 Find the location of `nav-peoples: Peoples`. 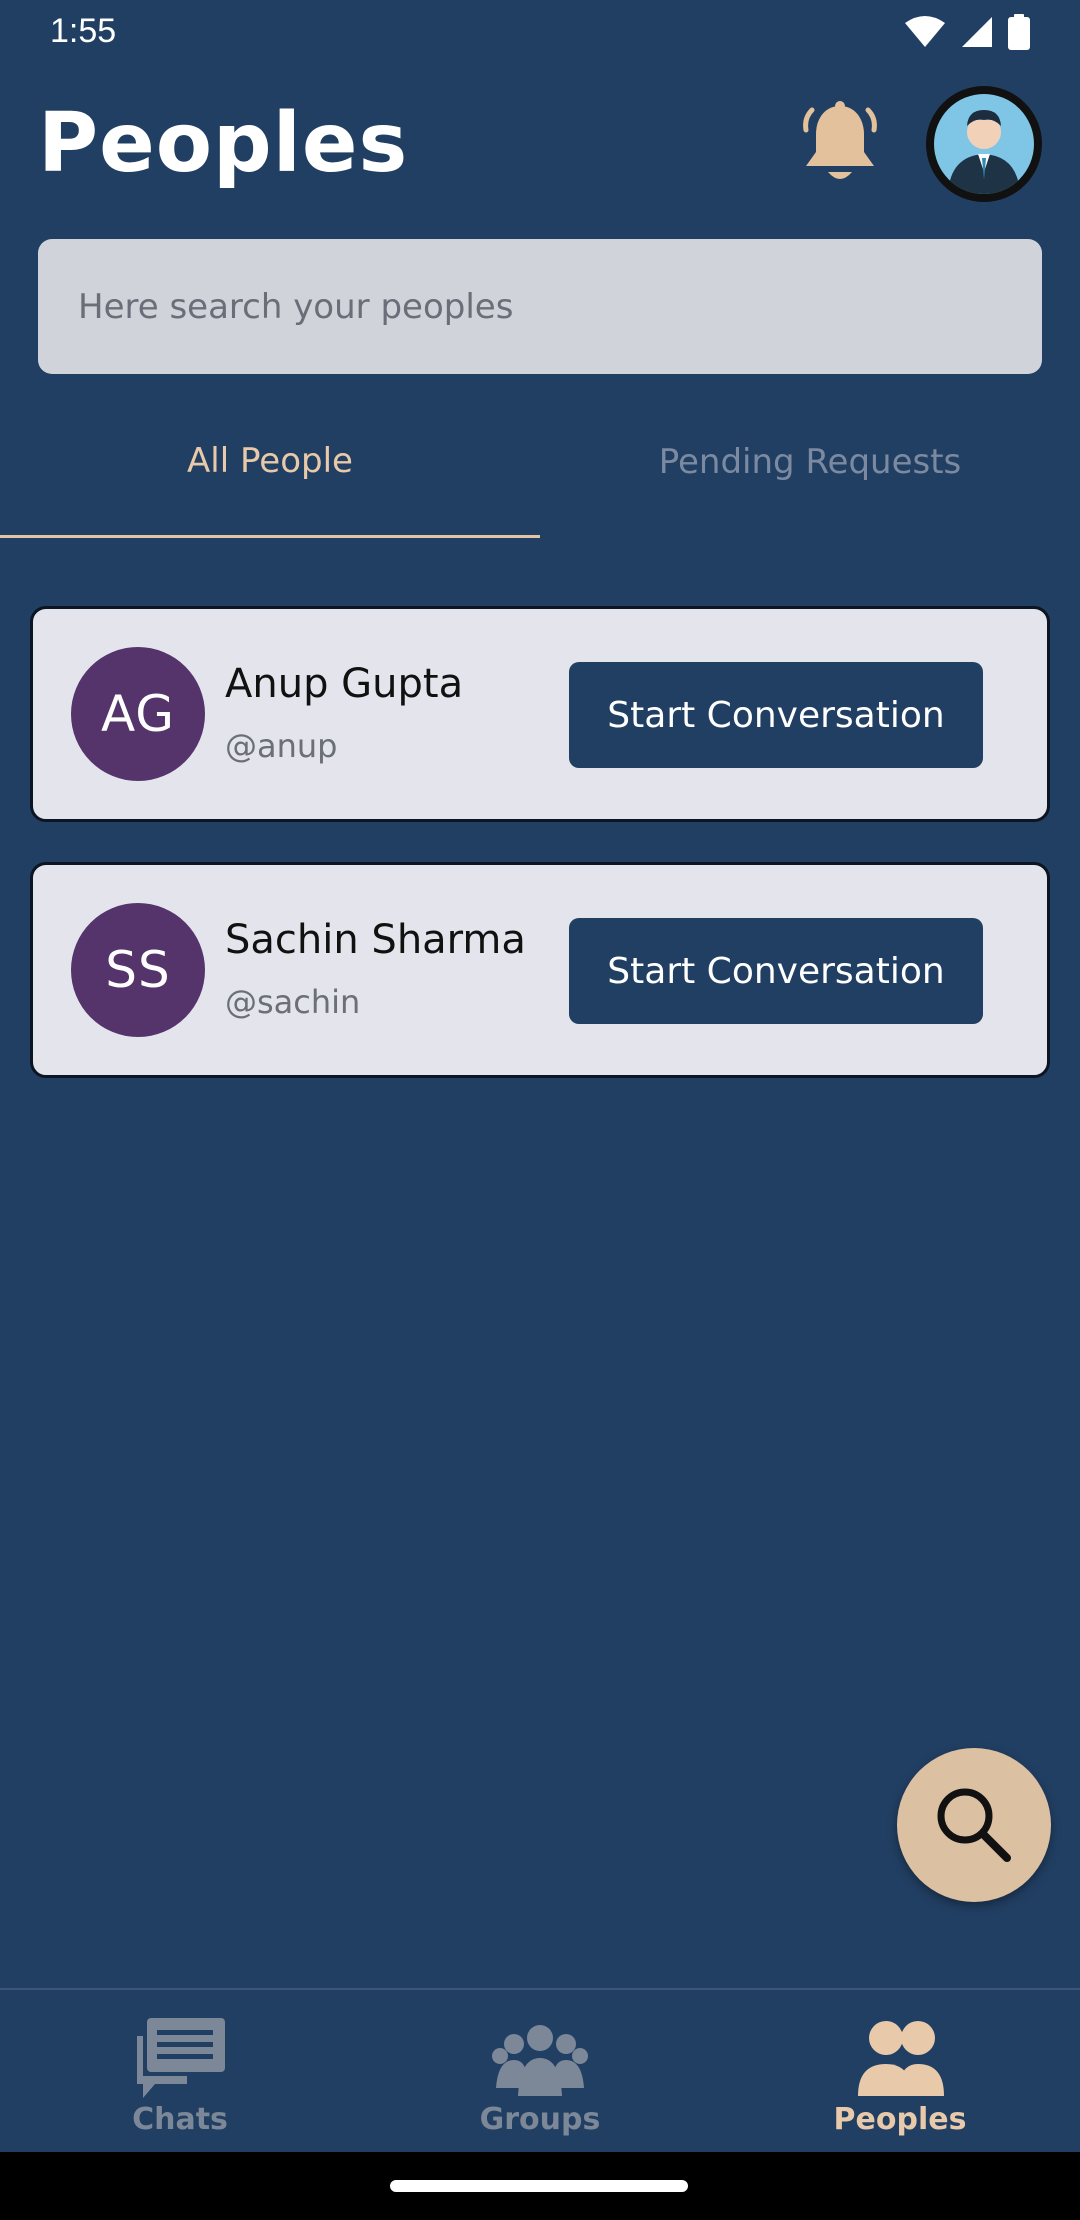

nav-peoples: Peoples is located at coordinates (900, 2081).